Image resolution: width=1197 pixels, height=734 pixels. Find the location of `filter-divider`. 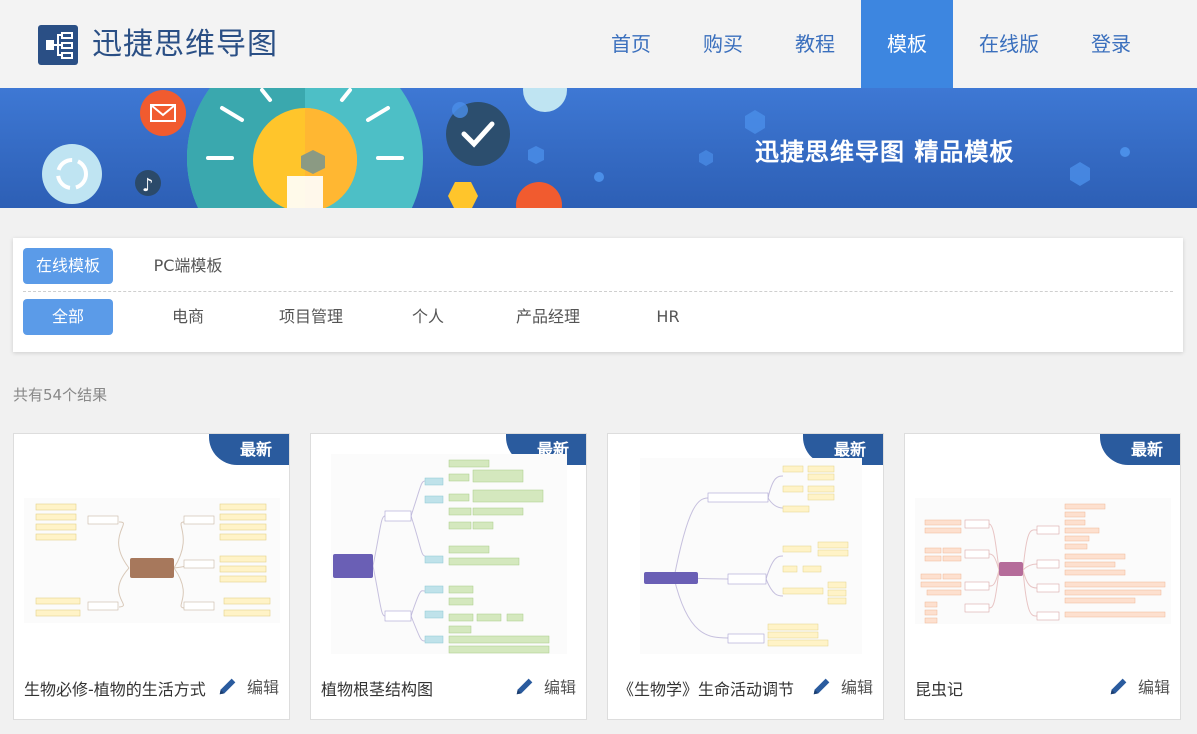

filter-divider is located at coordinates (598, 291).